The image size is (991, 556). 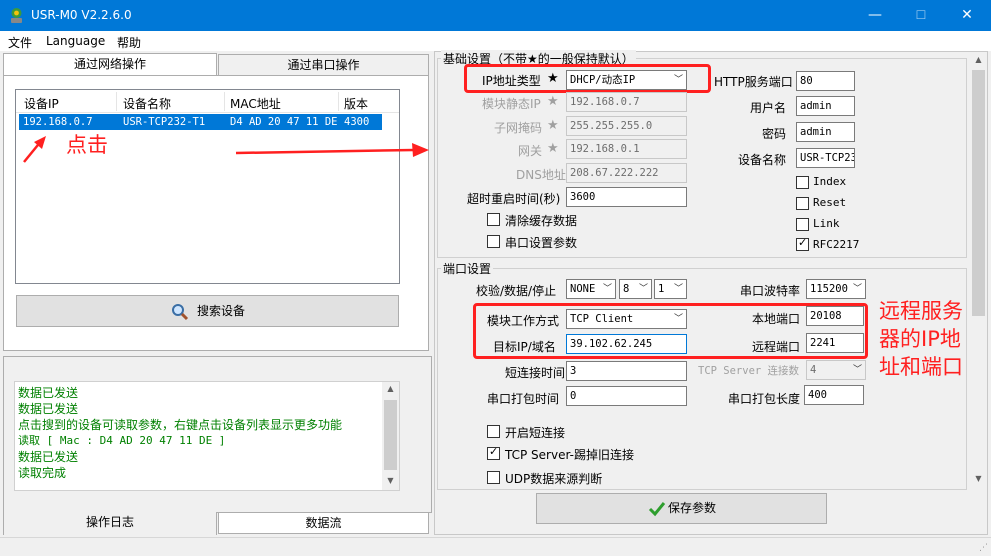 I want to click on menu-bar: 文件 Language 帮助, so click(x=495, y=41).